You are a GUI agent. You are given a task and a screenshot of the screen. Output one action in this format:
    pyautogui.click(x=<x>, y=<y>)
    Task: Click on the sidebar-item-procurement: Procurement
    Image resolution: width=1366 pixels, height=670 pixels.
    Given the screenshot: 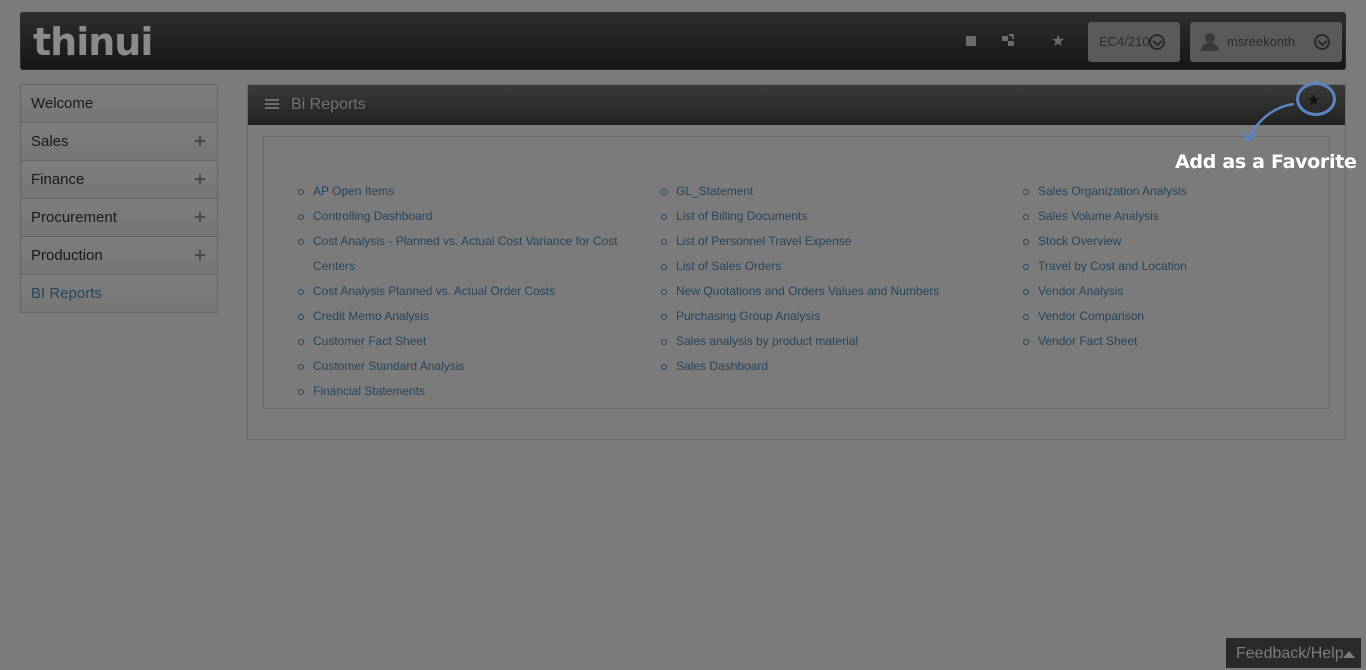 What is the action you would take?
    pyautogui.click(x=119, y=218)
    